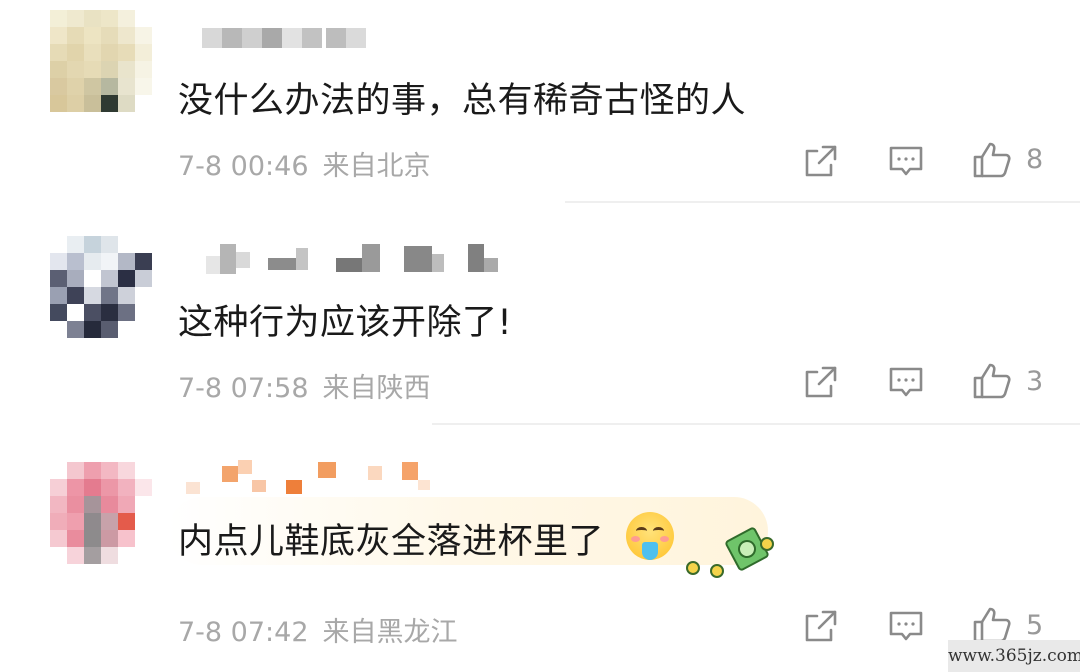 This screenshot has height=672, width=1080. Describe the element at coordinates (462, 101) in the screenshot. I see `comment-text: 没什么办法的事，总有稀奇古怪的人` at that location.